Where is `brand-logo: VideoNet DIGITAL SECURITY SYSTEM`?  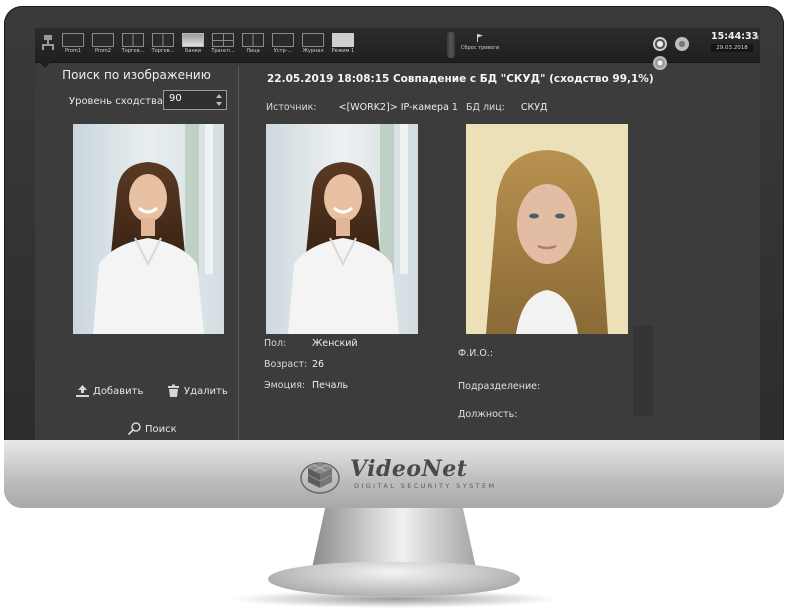
brand-logo: VideoNet DIGITAL SECURITY SYSTEM is located at coordinates (396, 476).